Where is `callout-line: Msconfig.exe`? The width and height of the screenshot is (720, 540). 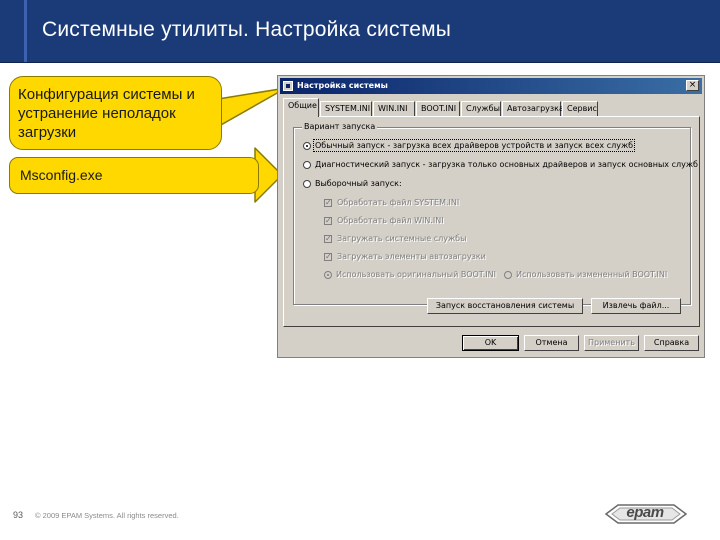
callout-line: Msconfig.exe is located at coordinates (61, 175).